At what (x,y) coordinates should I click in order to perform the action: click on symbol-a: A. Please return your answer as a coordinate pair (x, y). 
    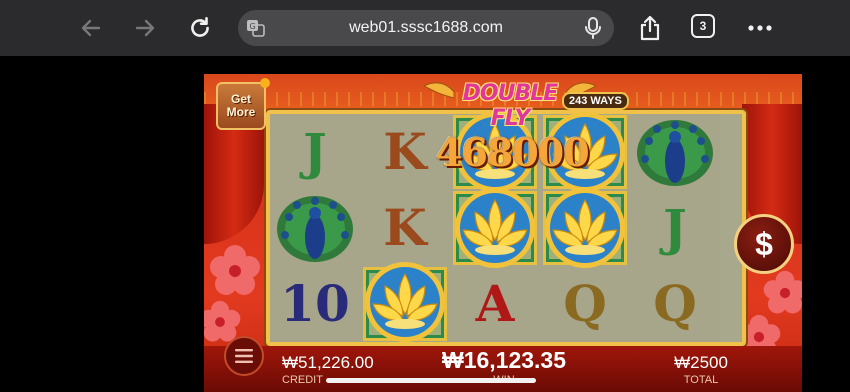
    Looking at the image, I should click on (495, 303).